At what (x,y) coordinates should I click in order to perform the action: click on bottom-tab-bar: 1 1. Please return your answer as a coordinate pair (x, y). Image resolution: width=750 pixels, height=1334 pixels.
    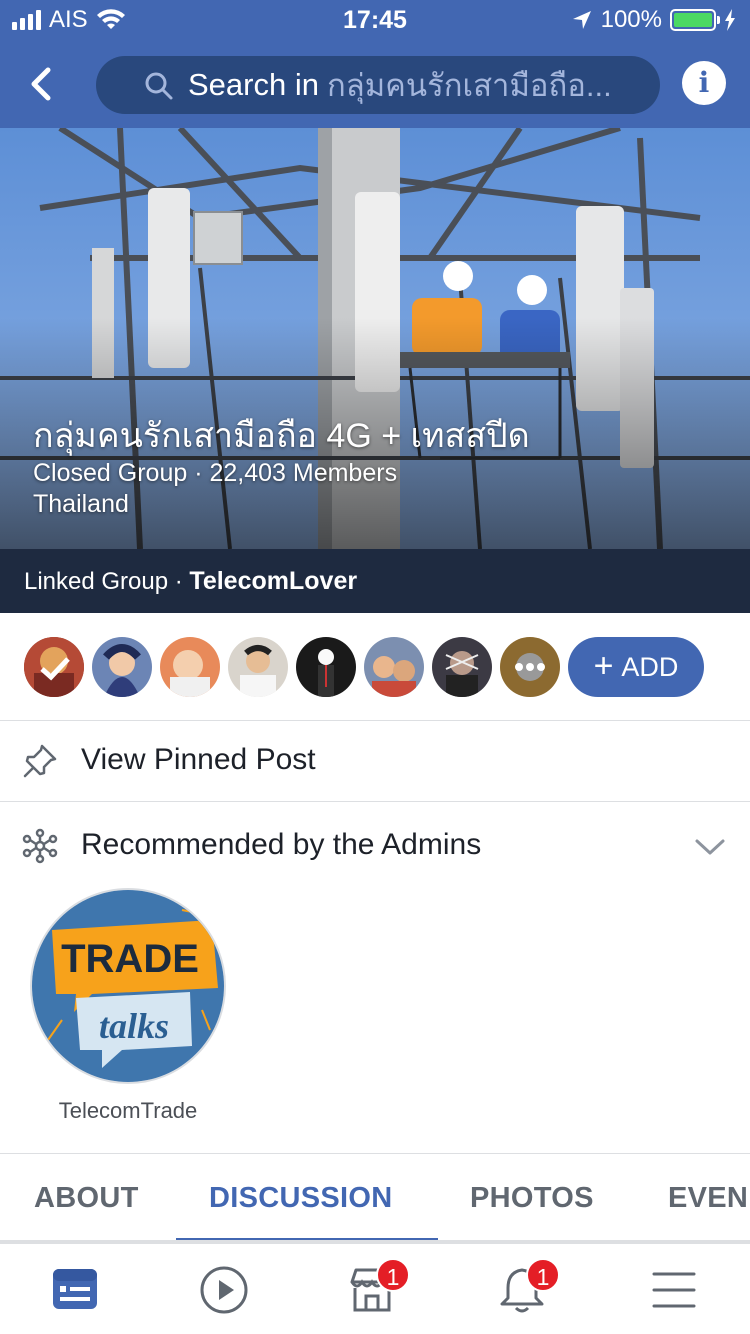
    Looking at the image, I should click on (375, 1290).